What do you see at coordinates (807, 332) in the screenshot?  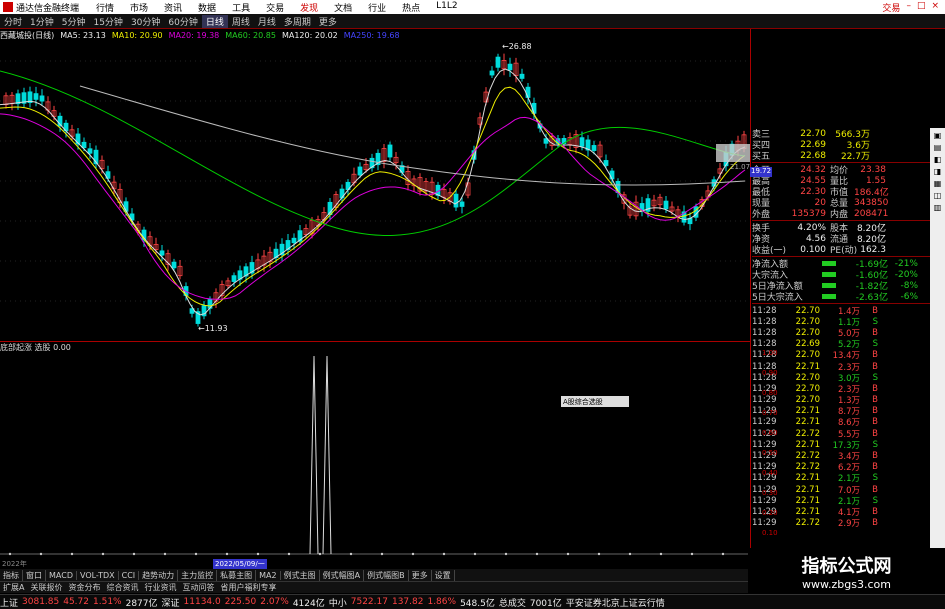 I see `tick-price: 22.70` at bounding box center [807, 332].